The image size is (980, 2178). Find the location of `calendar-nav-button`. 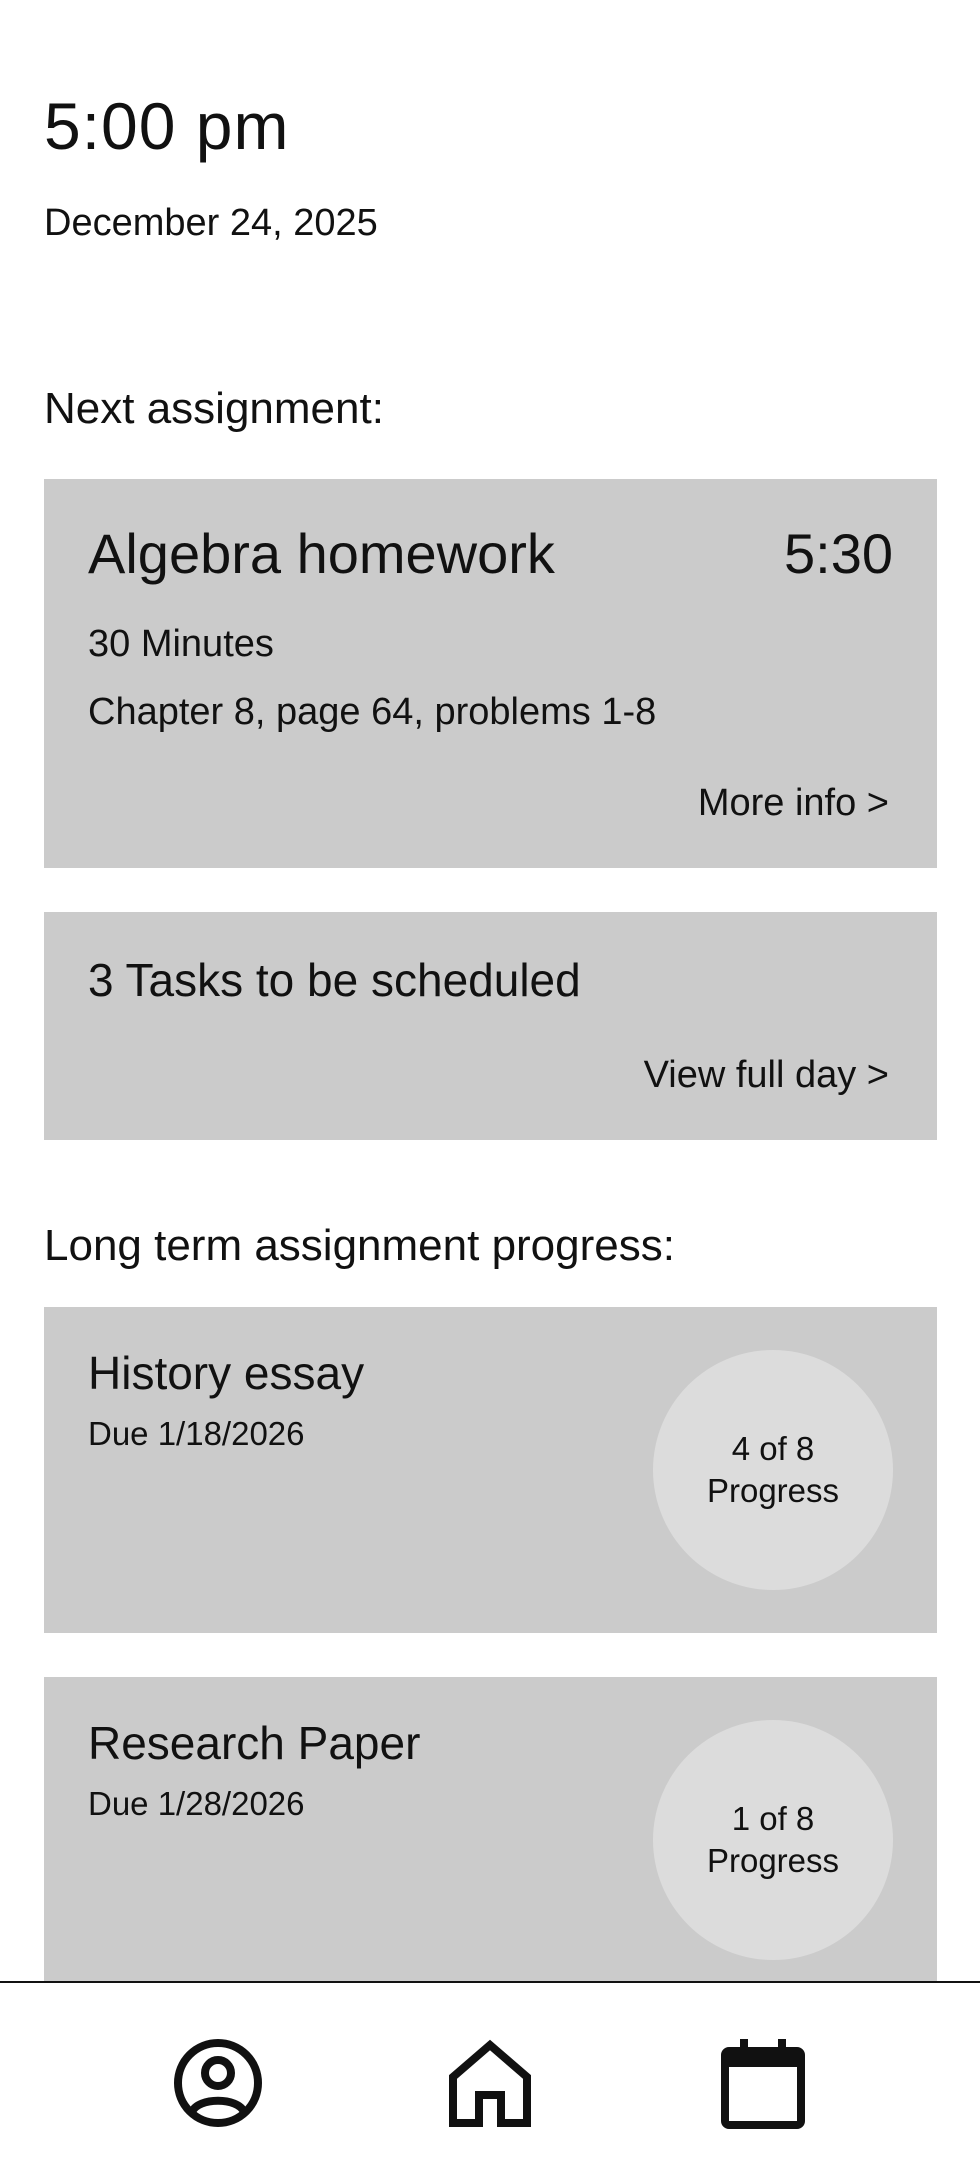

calendar-nav-button is located at coordinates (763, 2083).